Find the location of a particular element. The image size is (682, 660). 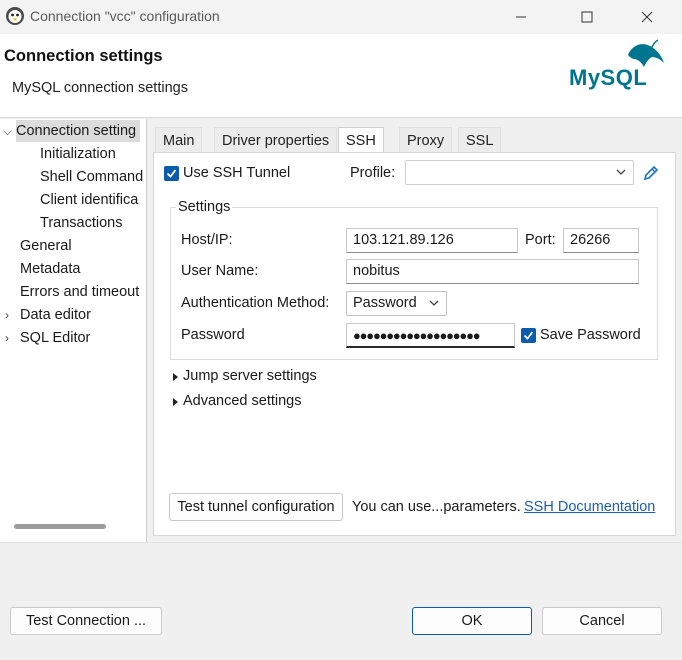

user-name-label: User Name: is located at coordinates (220, 271).